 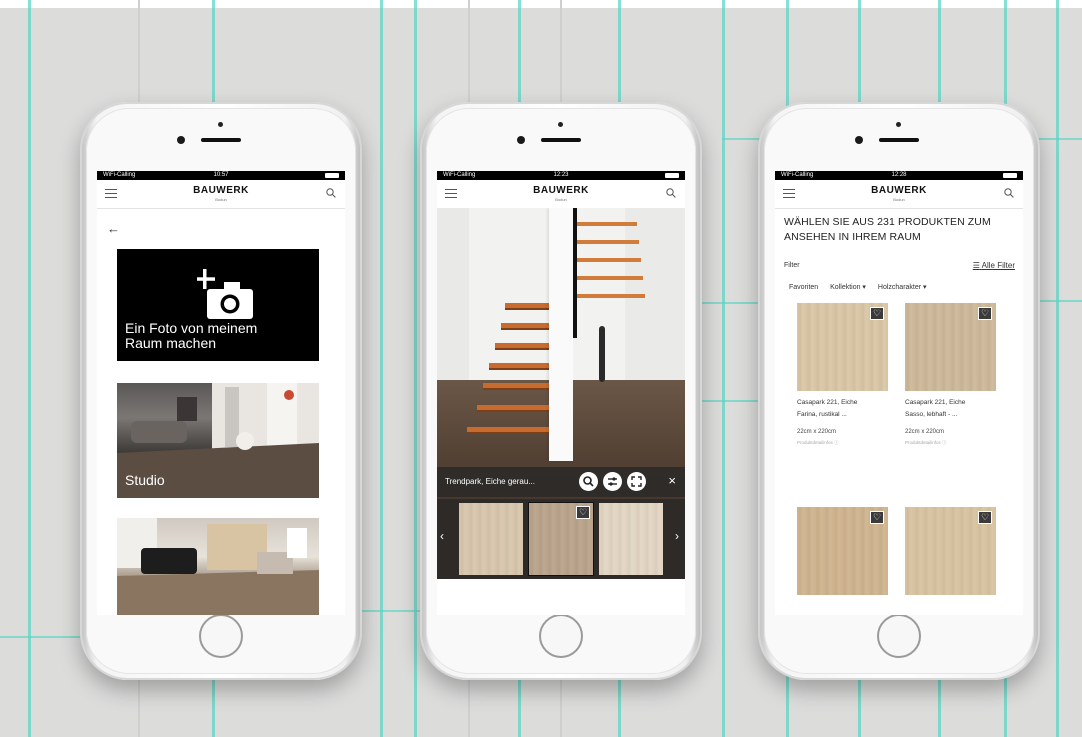 I want to click on living-room-photo, so click(x=218, y=566).